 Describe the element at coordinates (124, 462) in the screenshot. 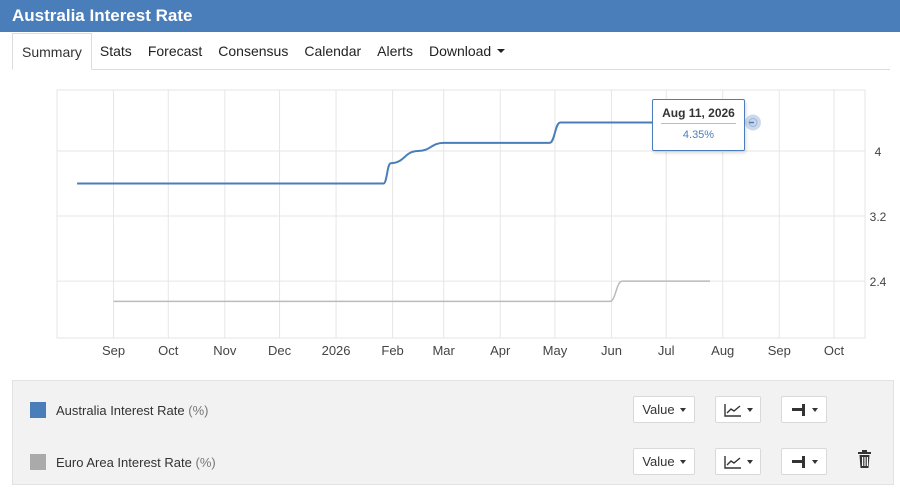

I see `series-name: Euro Area Interest Rate` at that location.